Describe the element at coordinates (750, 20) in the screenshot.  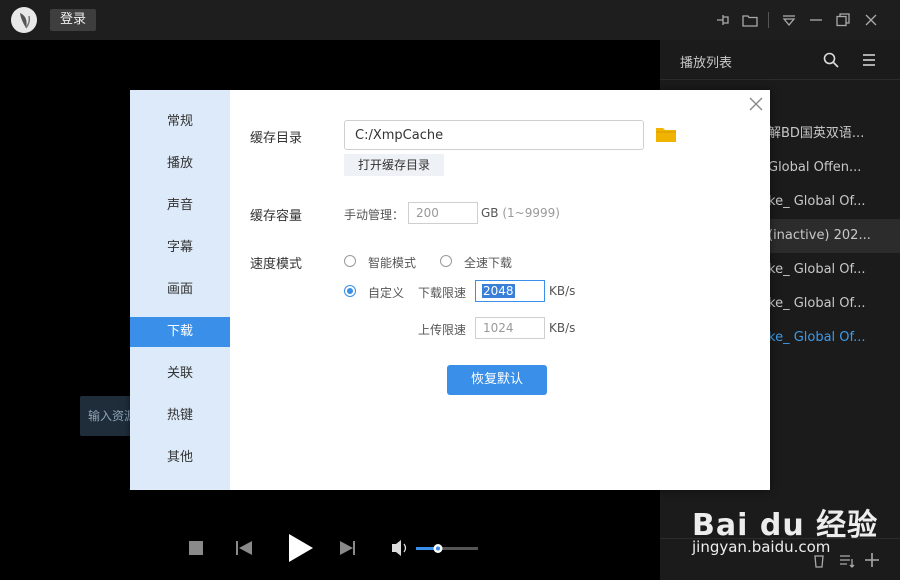
I see `folder-icon` at that location.